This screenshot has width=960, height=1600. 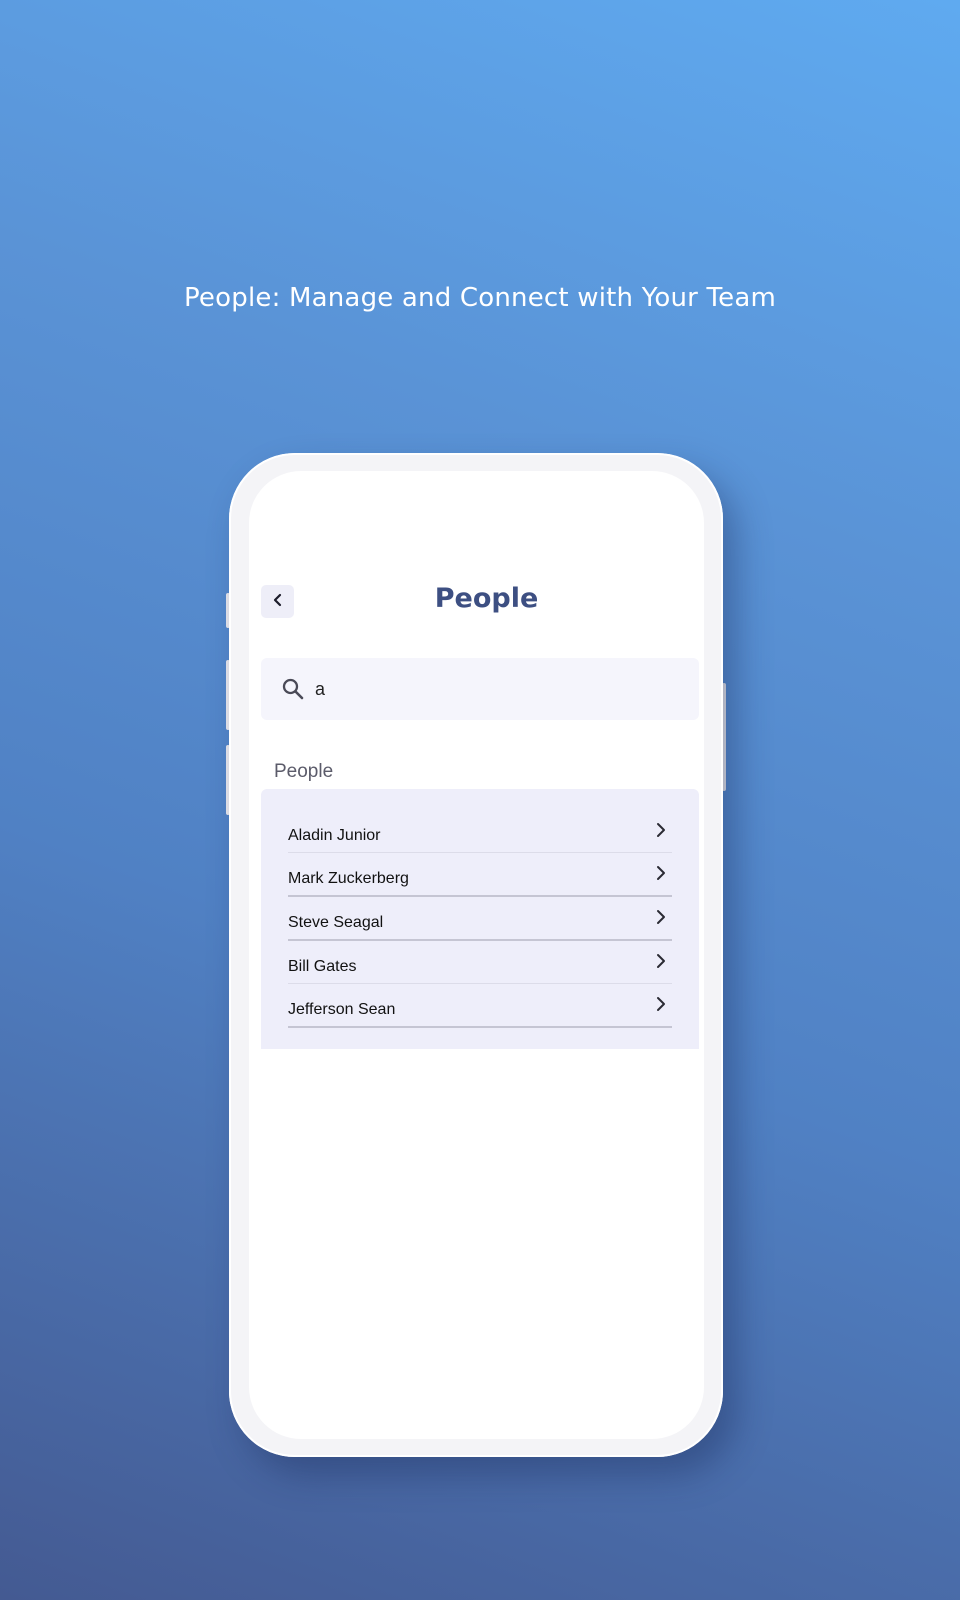 What do you see at coordinates (304, 771) in the screenshot?
I see `section-label-people: People` at bounding box center [304, 771].